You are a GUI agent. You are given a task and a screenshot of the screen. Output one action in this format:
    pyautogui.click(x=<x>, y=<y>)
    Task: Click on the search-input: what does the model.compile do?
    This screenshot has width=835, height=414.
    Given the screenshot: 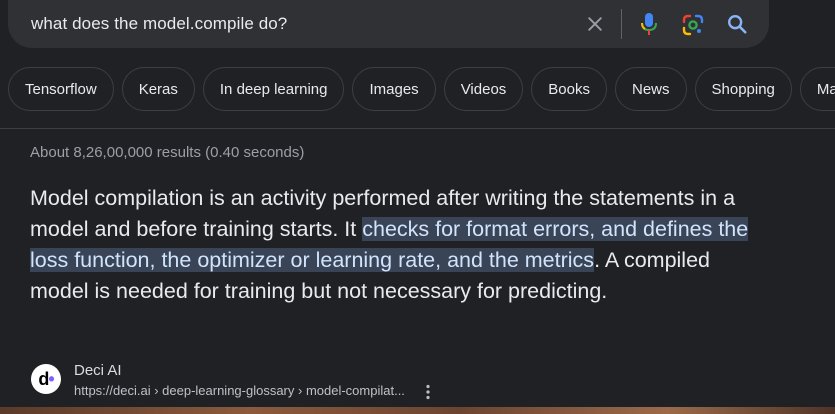 What is the action you would take?
    pyautogui.click(x=159, y=24)
    